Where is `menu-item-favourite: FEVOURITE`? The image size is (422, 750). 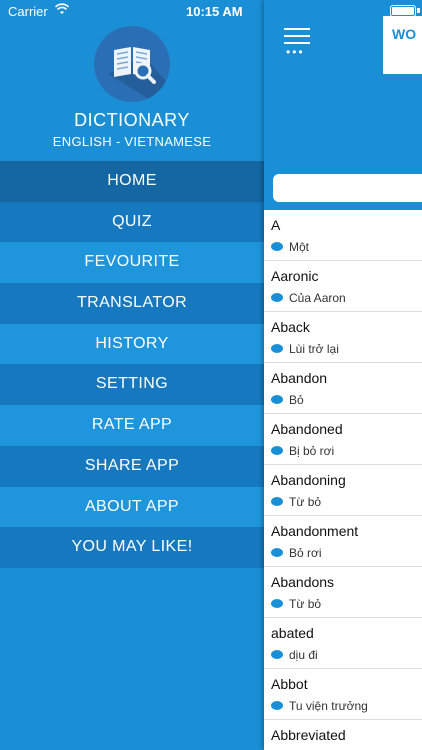 menu-item-favourite: FEVOURITE is located at coordinates (132, 263).